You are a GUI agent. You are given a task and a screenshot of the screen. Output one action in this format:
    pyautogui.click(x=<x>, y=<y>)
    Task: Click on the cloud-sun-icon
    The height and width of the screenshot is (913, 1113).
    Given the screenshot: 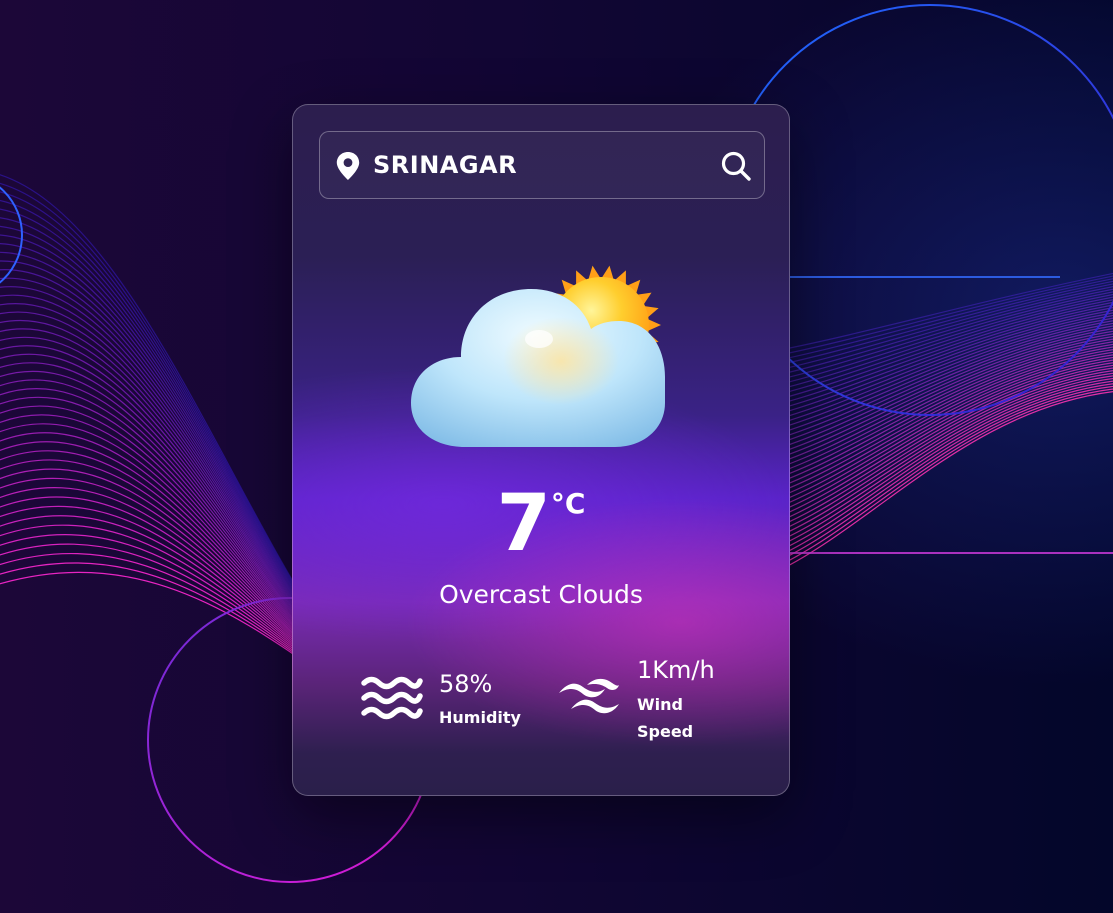 What is the action you would take?
    pyautogui.click(x=538, y=356)
    